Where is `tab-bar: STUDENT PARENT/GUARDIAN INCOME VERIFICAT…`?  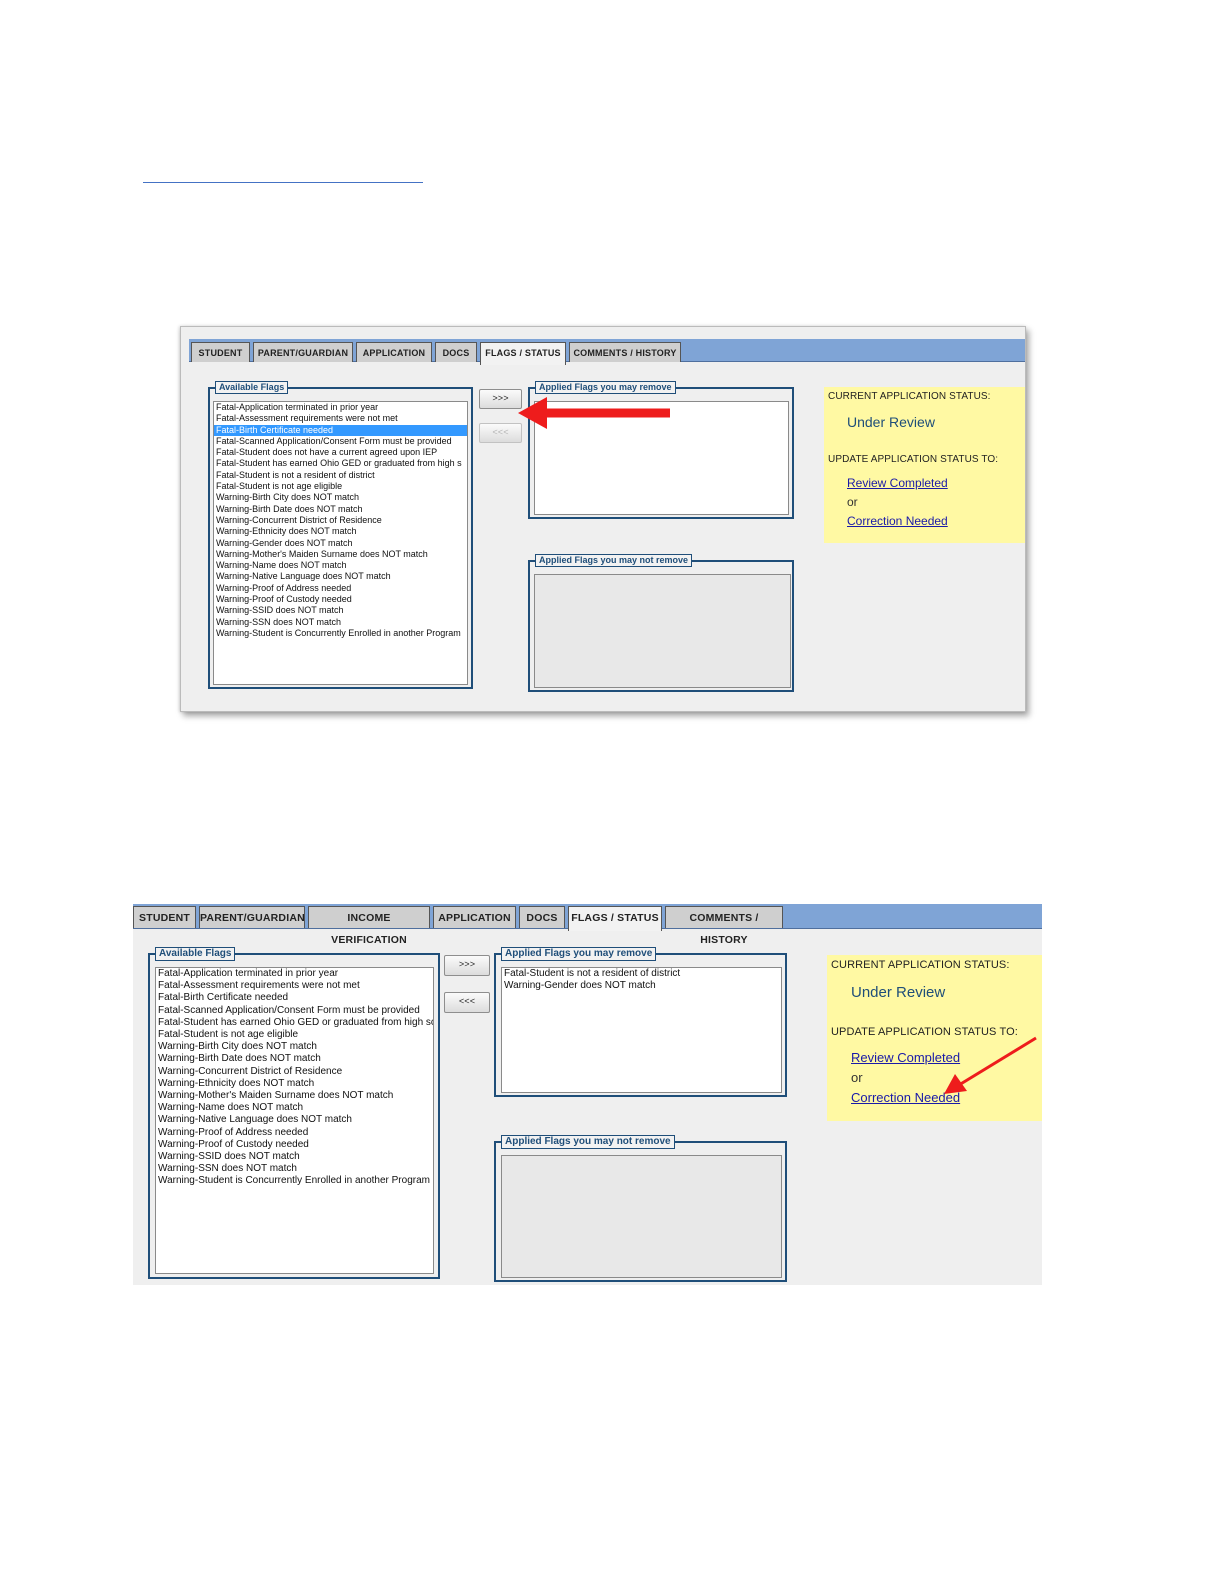 tab-bar: STUDENT PARENT/GUARDIAN INCOME VERIFICAT… is located at coordinates (587, 925).